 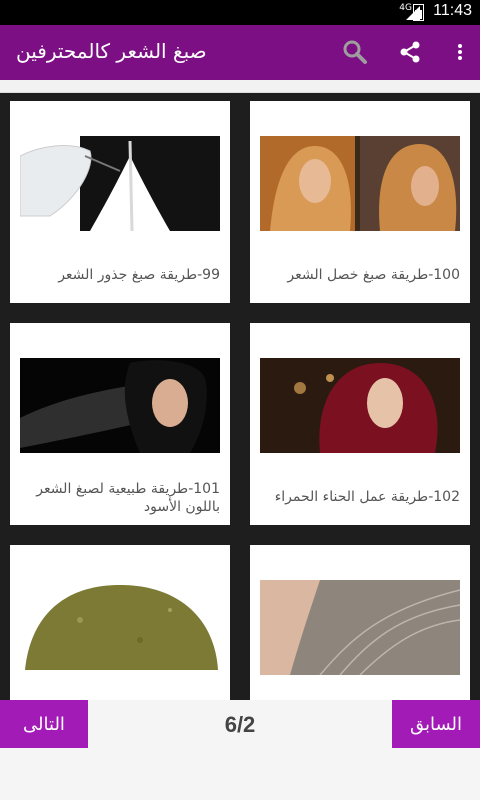 I want to click on pagination-bar: التالى 6/2 السابق, so click(x=240, y=750).